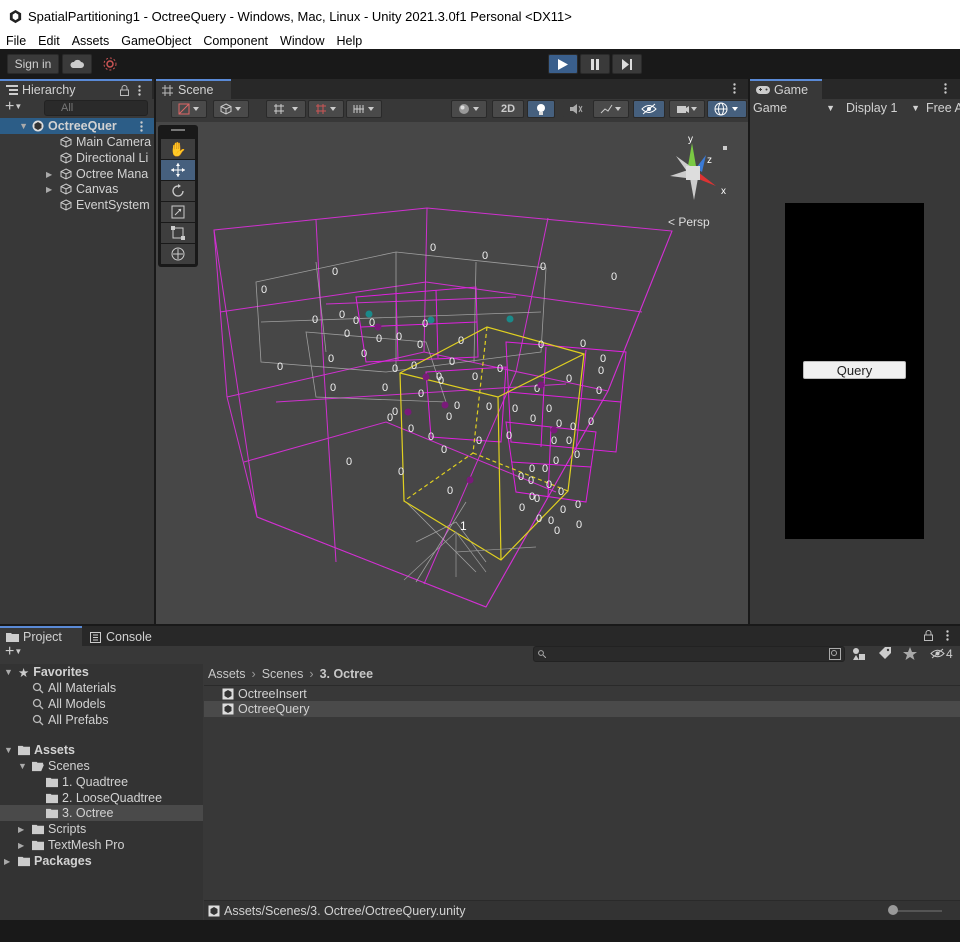 This screenshot has width=960, height=942. I want to click on camera-dropdown, so click(687, 109).